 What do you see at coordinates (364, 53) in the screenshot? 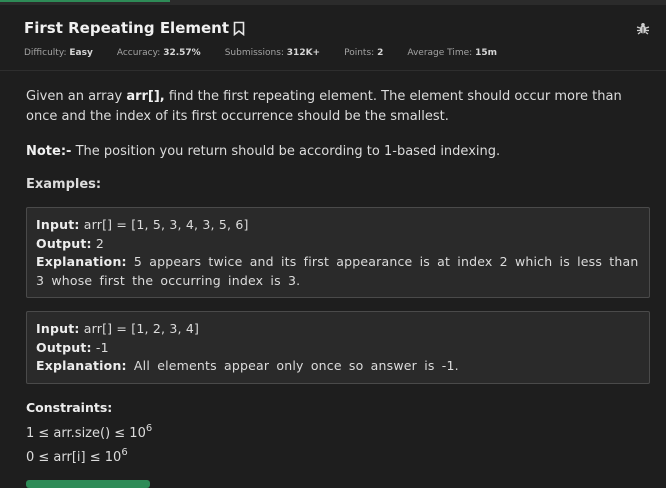
I see `meta-points: Points: 2` at bounding box center [364, 53].